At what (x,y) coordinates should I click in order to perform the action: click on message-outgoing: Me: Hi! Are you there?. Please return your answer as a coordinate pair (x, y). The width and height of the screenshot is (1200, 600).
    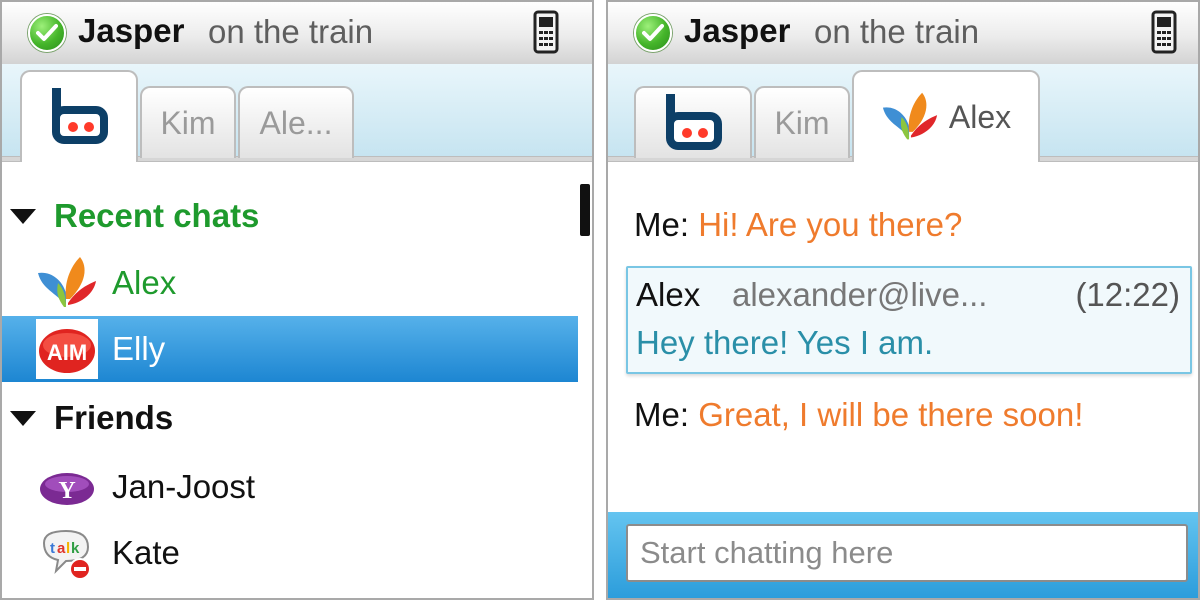
    Looking at the image, I should click on (798, 225).